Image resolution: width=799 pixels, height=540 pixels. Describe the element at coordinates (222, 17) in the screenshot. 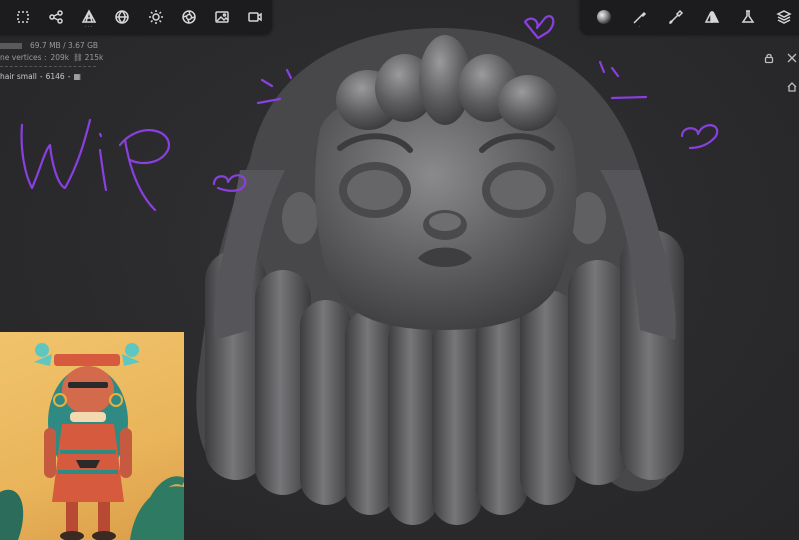

I see `image-icon` at that location.